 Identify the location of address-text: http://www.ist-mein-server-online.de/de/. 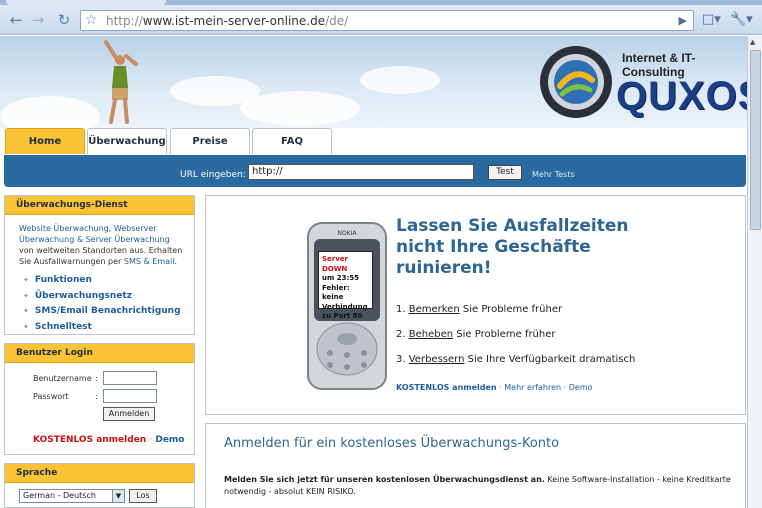
(227, 21).